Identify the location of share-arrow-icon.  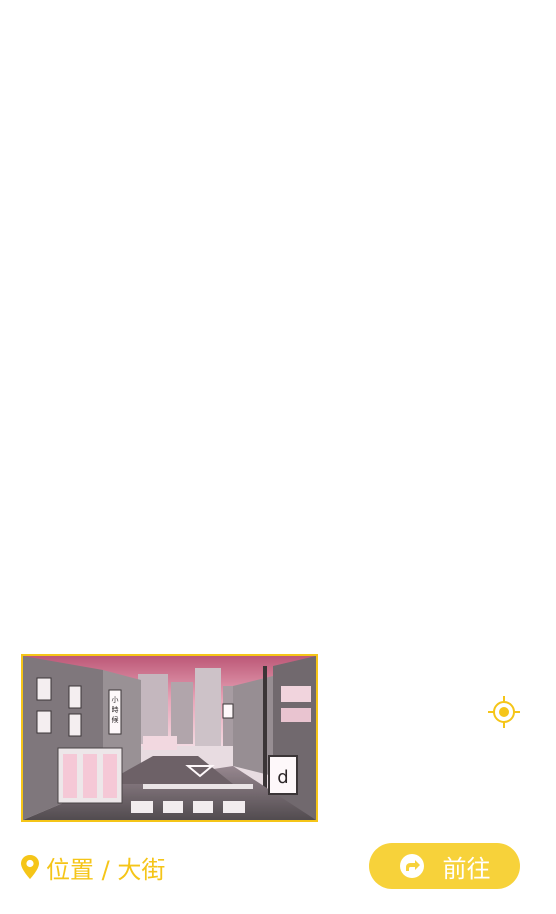
(411, 866).